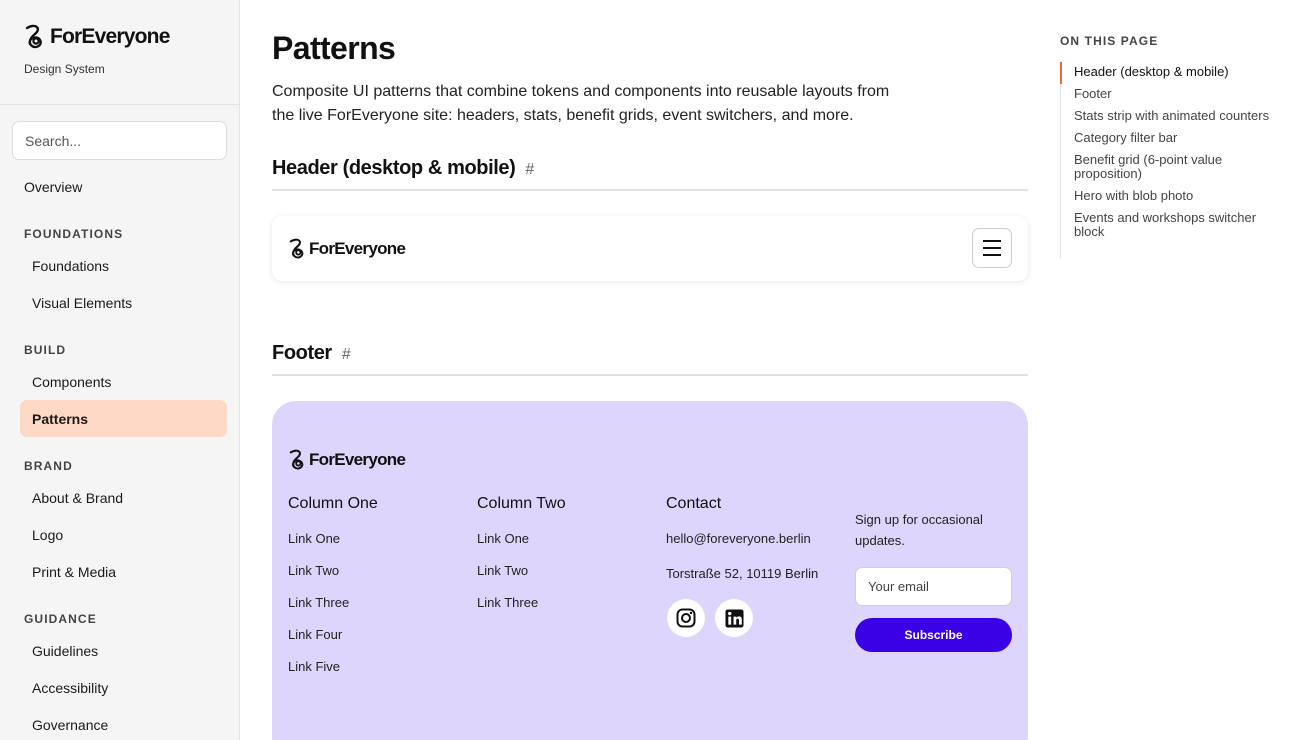  What do you see at coordinates (333, 635) in the screenshot?
I see `footer-link: Link Four` at bounding box center [333, 635].